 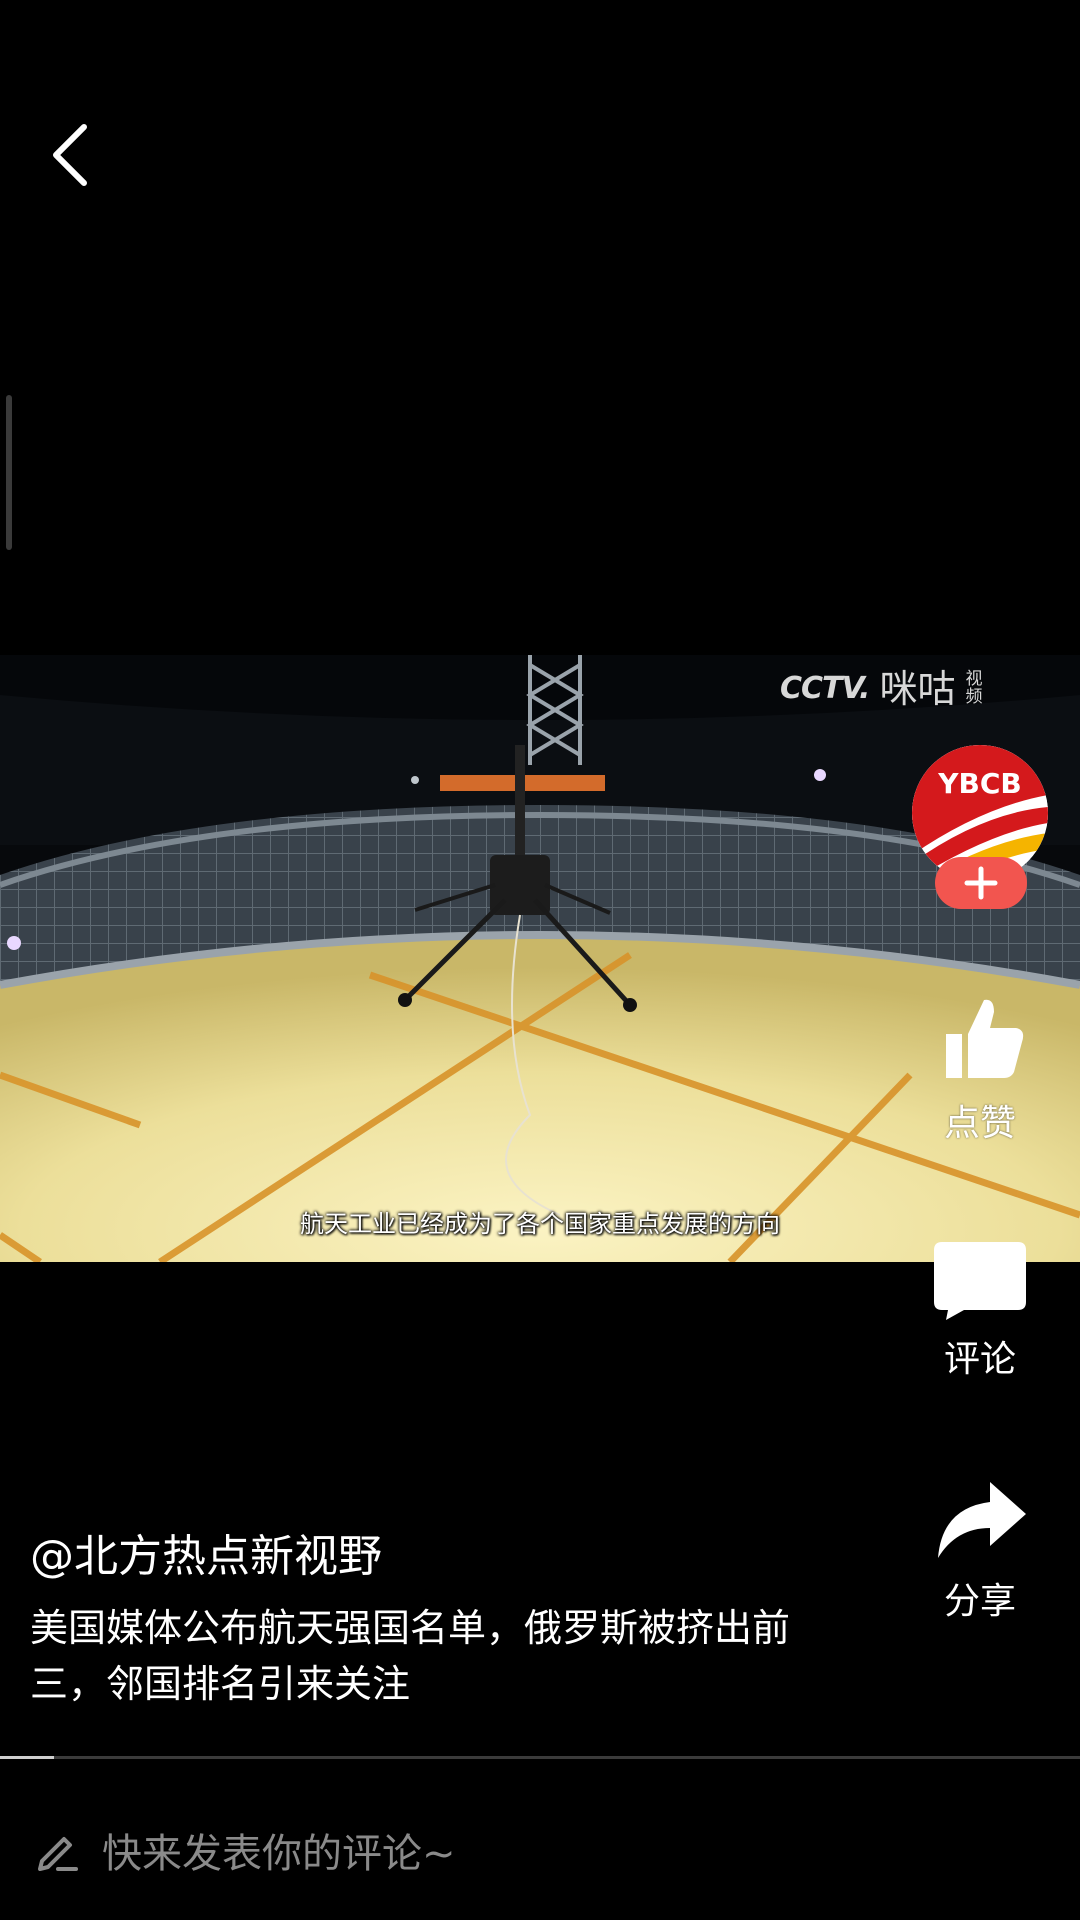 I want to click on back-button, so click(x=72, y=155).